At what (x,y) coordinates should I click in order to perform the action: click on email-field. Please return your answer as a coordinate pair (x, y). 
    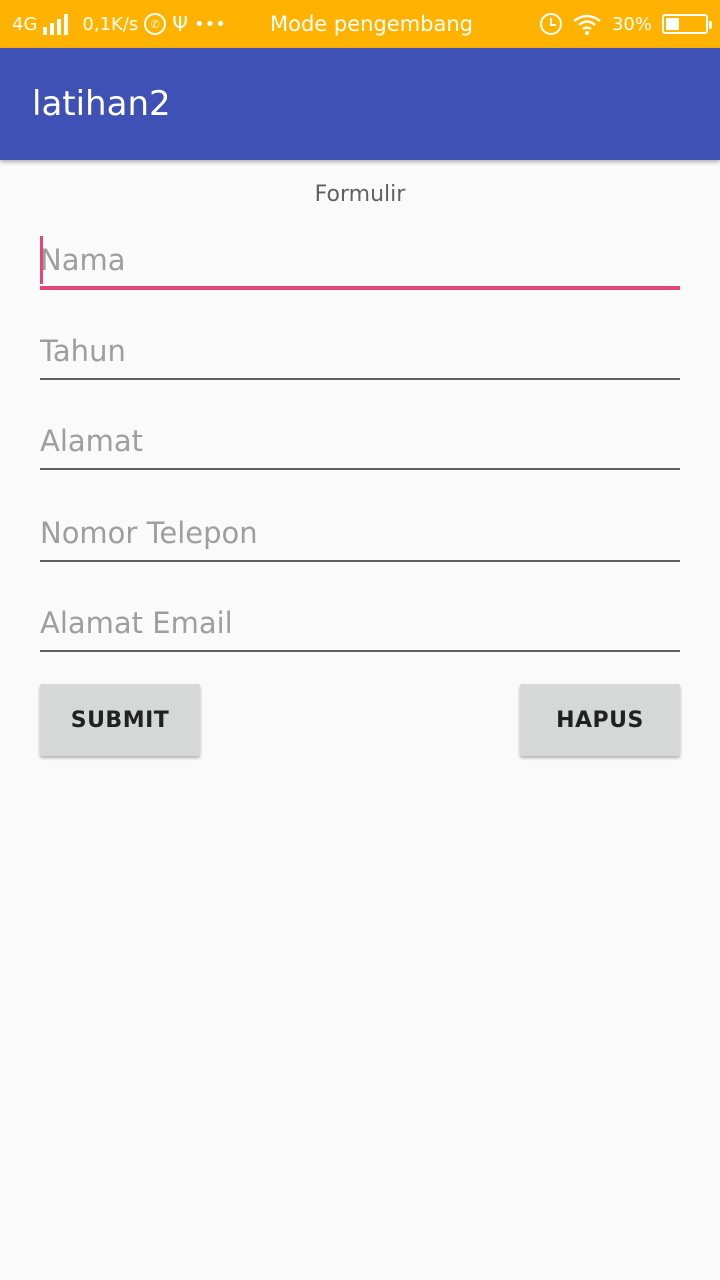
    Looking at the image, I should click on (360, 624).